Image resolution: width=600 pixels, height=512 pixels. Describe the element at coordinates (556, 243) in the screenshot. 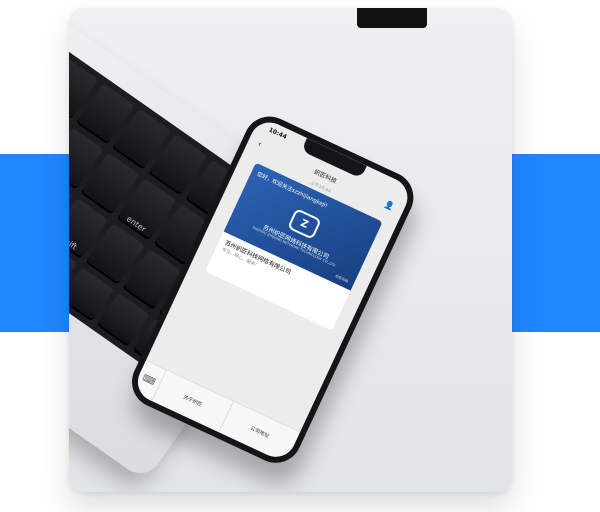

I see `blue-accent-band-right` at that location.